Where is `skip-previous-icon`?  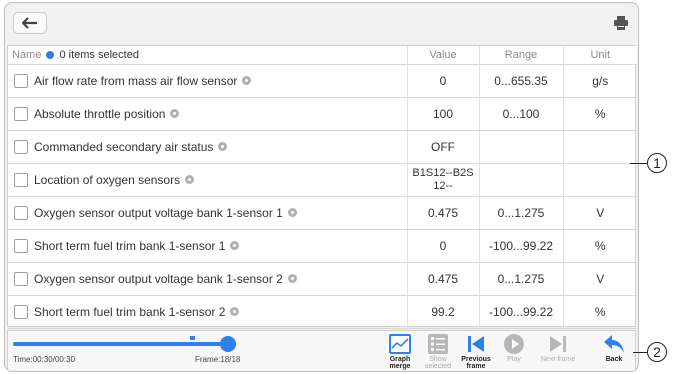
skip-previous-icon is located at coordinates (476, 344).